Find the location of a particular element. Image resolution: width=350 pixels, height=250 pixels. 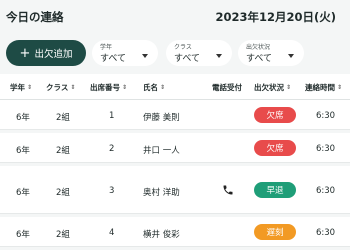

column-header-class: クラス ⇕ is located at coordinates (60, 87).